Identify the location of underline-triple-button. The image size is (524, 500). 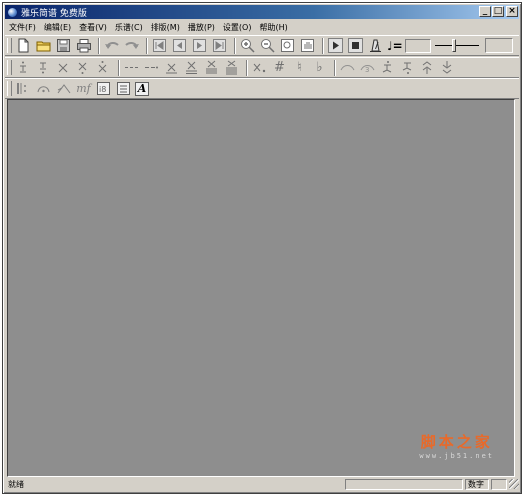
(231, 67).